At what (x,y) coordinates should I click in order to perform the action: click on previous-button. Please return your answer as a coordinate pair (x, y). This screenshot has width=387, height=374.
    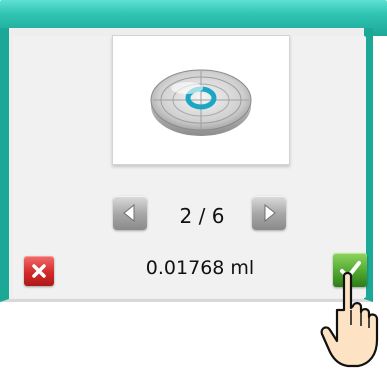
    Looking at the image, I should click on (130, 213).